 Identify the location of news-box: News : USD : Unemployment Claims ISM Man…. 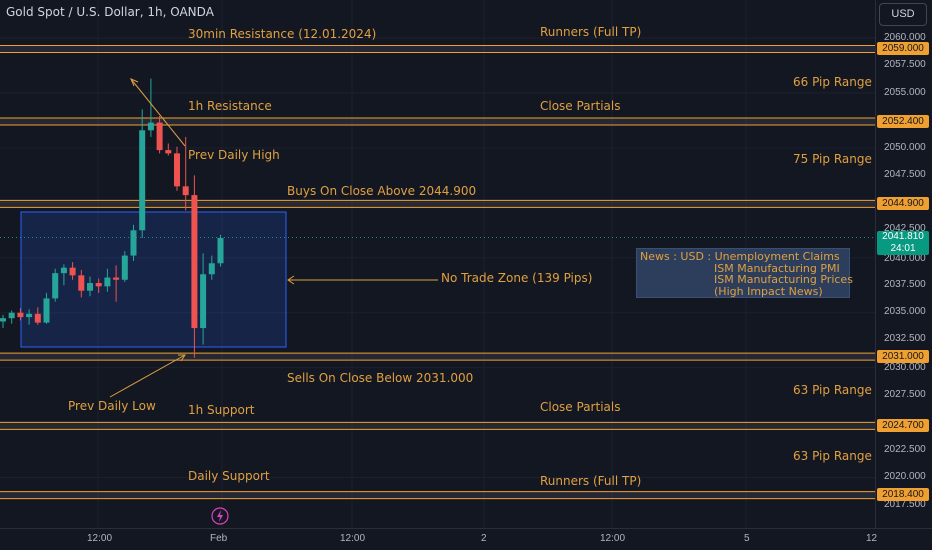
(744, 273).